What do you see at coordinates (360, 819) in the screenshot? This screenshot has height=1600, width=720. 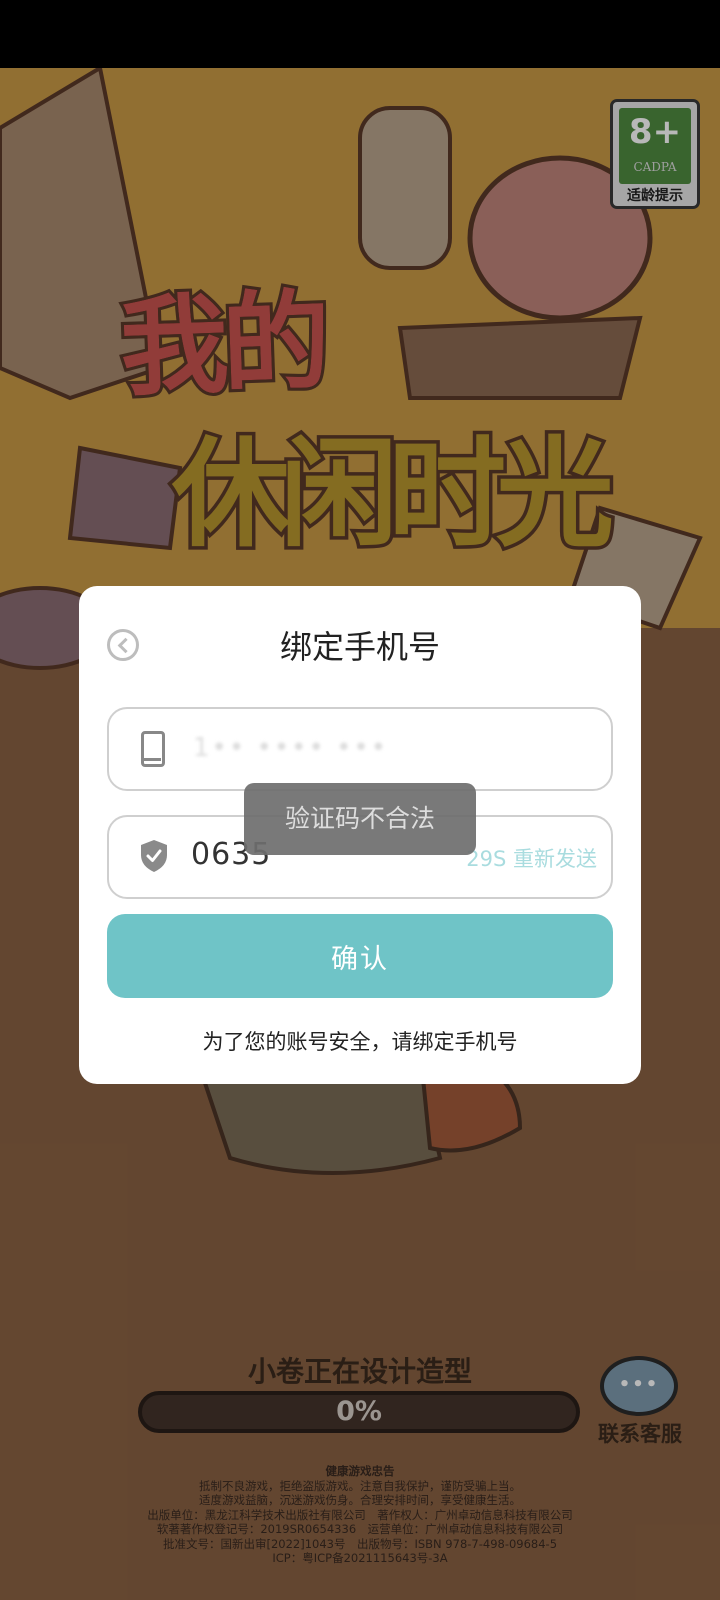 I see `error-toast: 验证码不合法` at bounding box center [360, 819].